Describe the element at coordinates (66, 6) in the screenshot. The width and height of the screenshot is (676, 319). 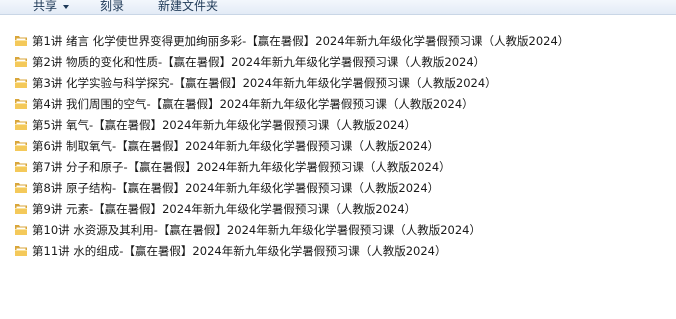
I see `chevron-down-icon` at that location.